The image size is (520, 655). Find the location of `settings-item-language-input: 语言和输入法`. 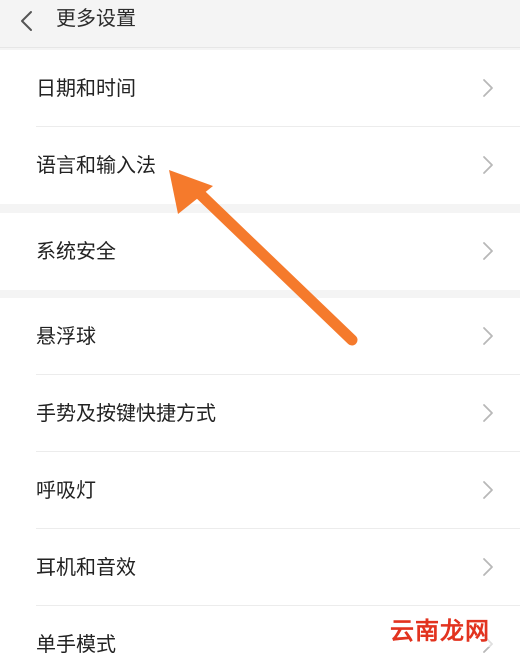

settings-item-language-input: 语言和输入法 is located at coordinates (260, 165).